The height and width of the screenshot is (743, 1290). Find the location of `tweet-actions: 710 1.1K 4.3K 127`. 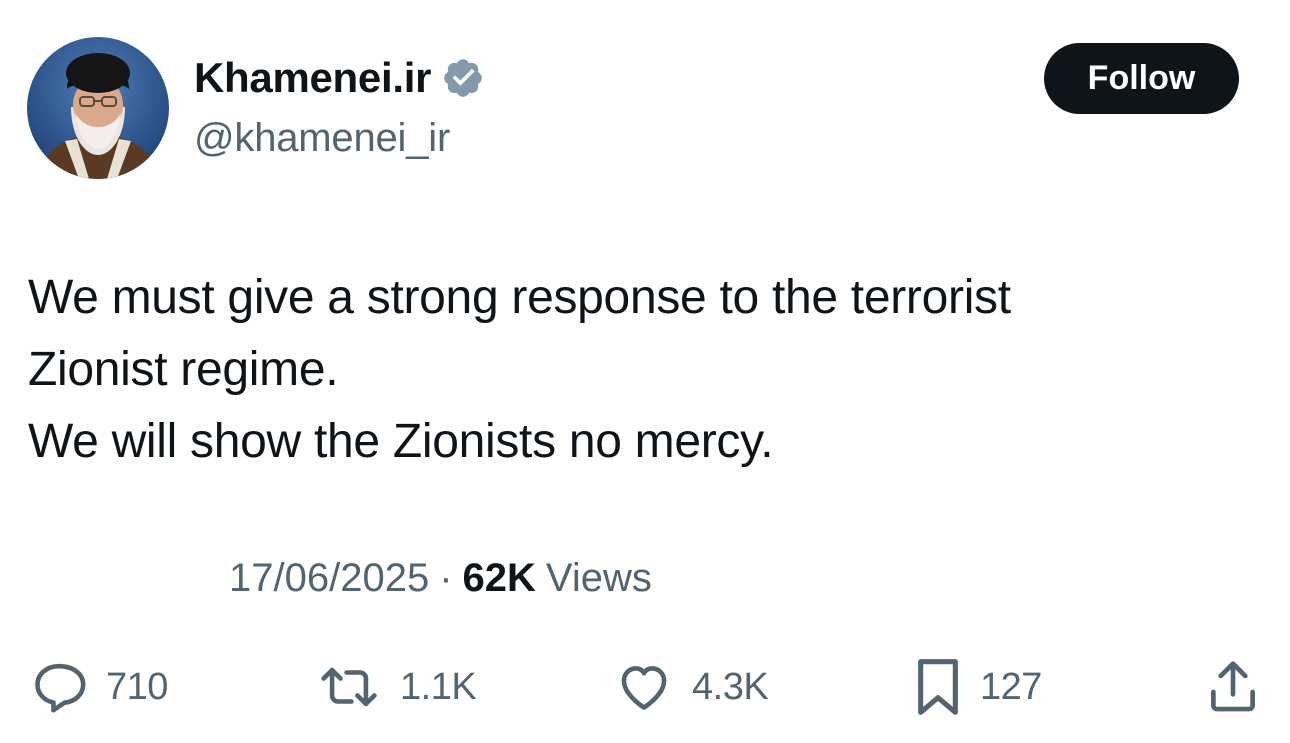

tweet-actions: 710 1.1K 4.3K 127 is located at coordinates (645, 687).